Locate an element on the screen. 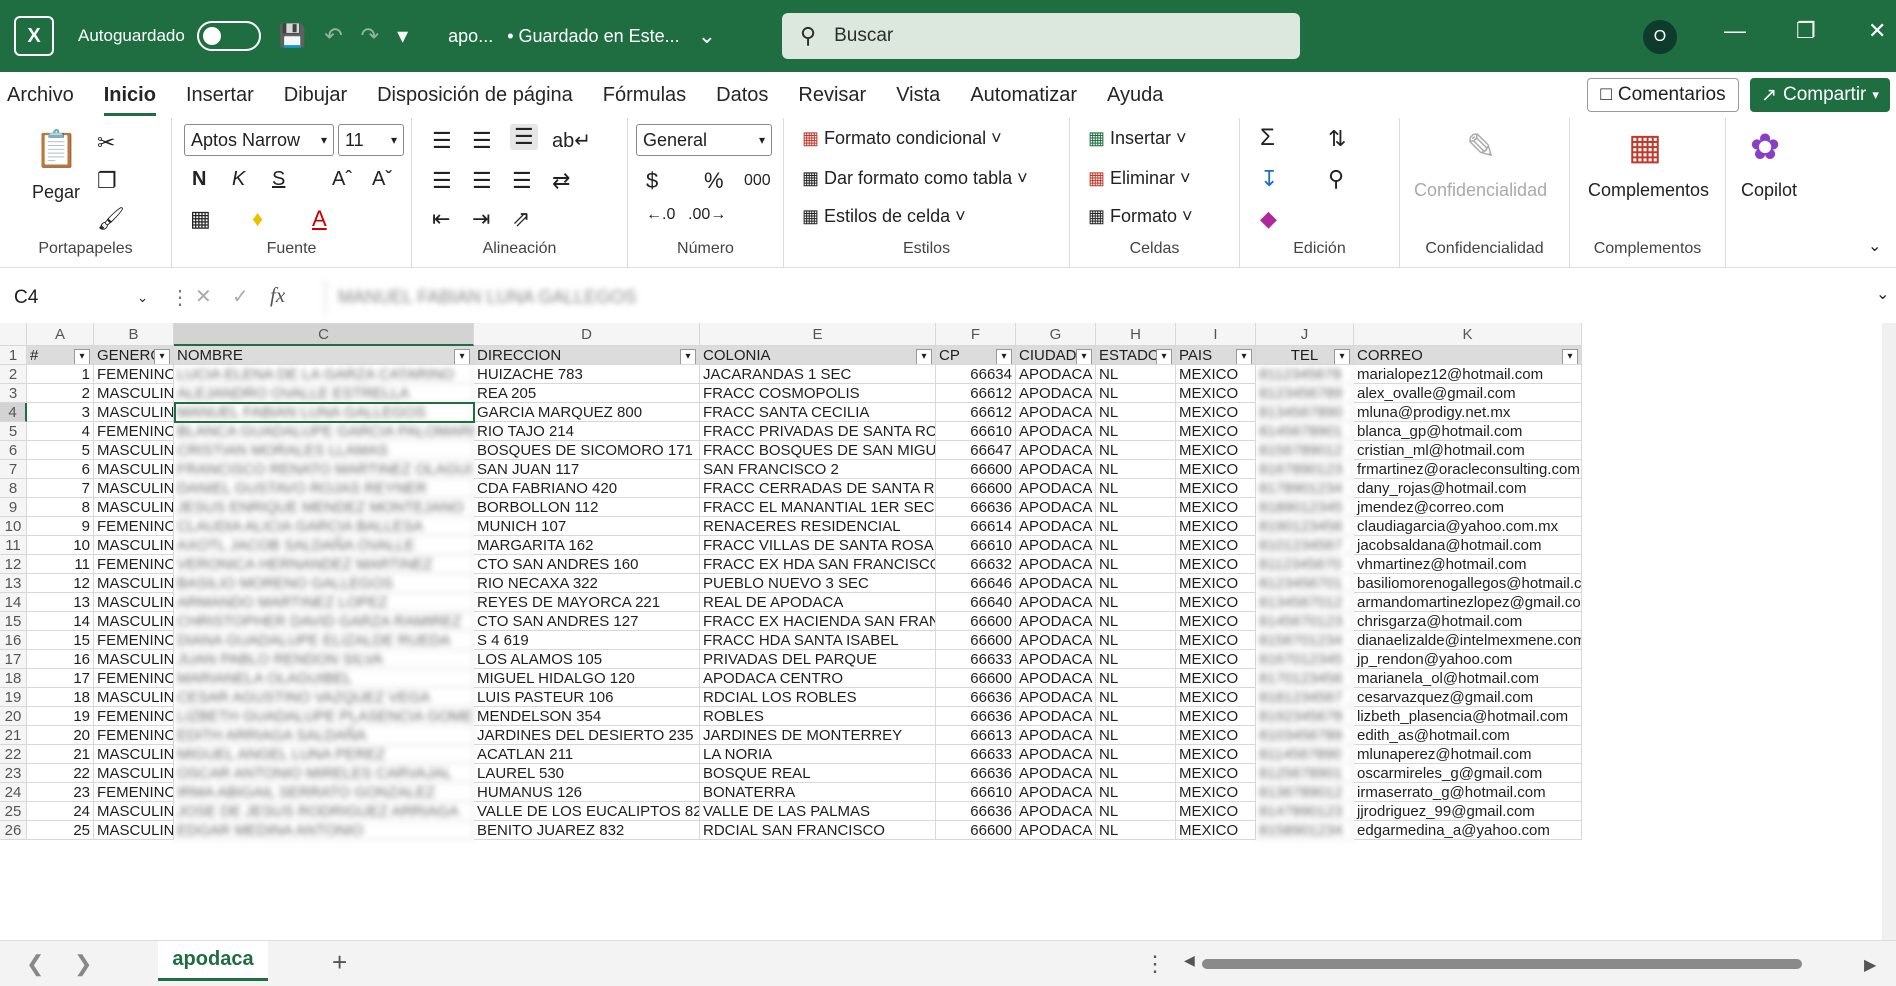 This screenshot has width=1896, height=986. customize-toolbar-icon: ▾ is located at coordinates (402, 36).